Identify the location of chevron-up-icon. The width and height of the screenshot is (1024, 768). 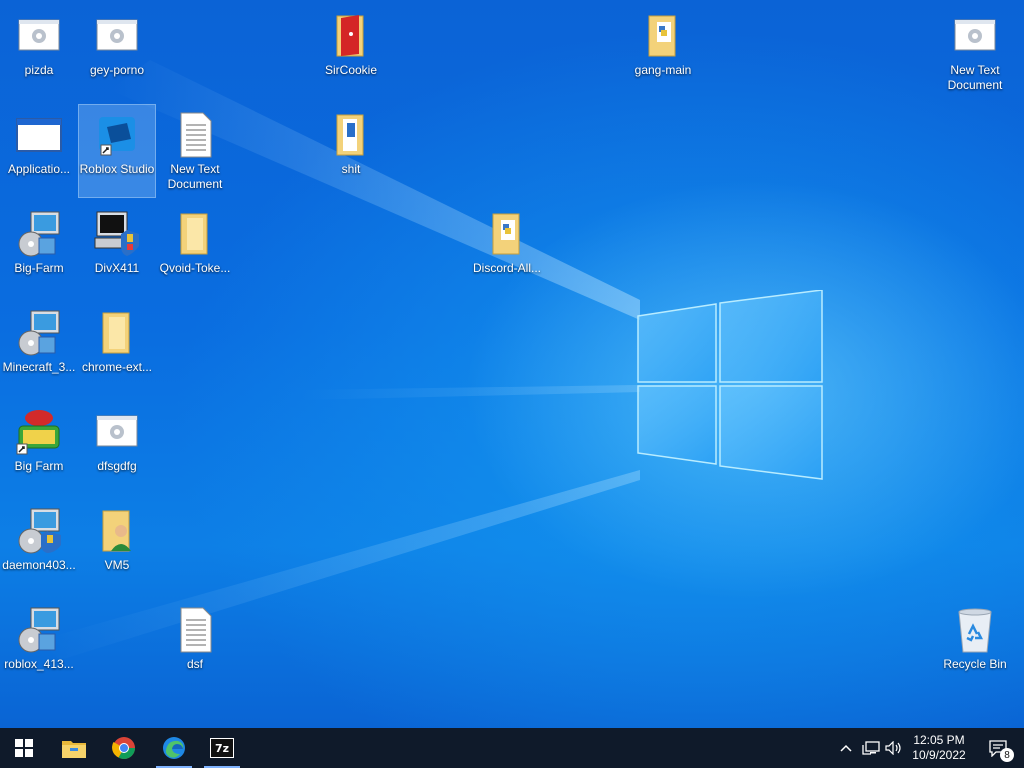
(846, 748).